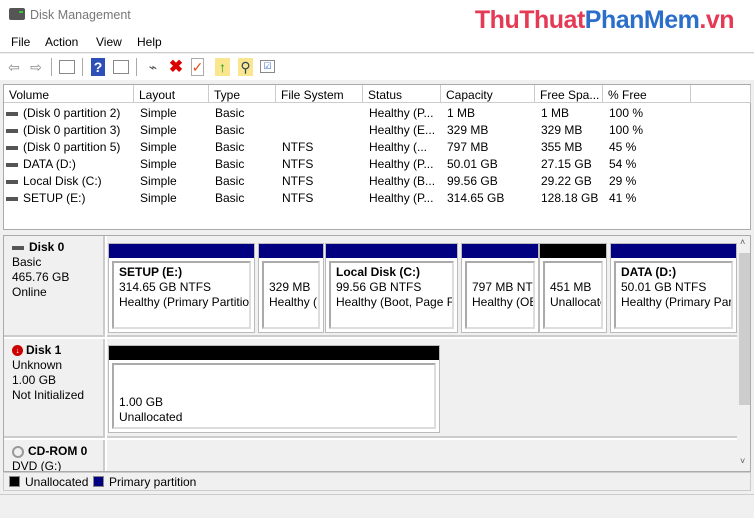  I want to click on cell-6: 1 MB, so click(555, 113).